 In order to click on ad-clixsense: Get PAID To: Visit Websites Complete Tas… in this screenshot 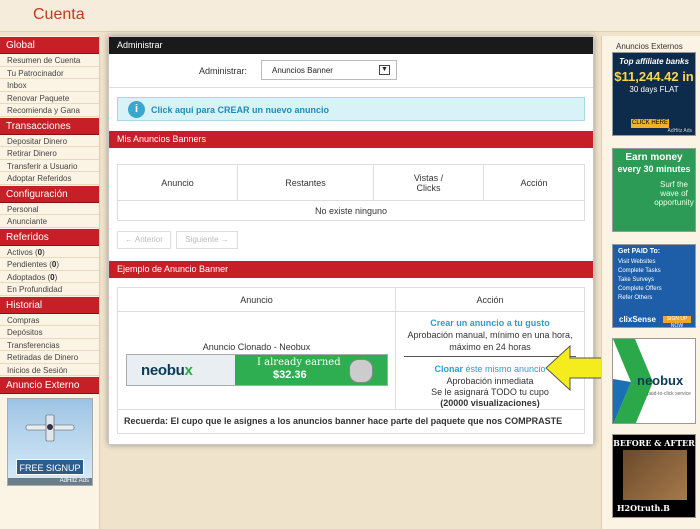, I will do `click(654, 286)`.